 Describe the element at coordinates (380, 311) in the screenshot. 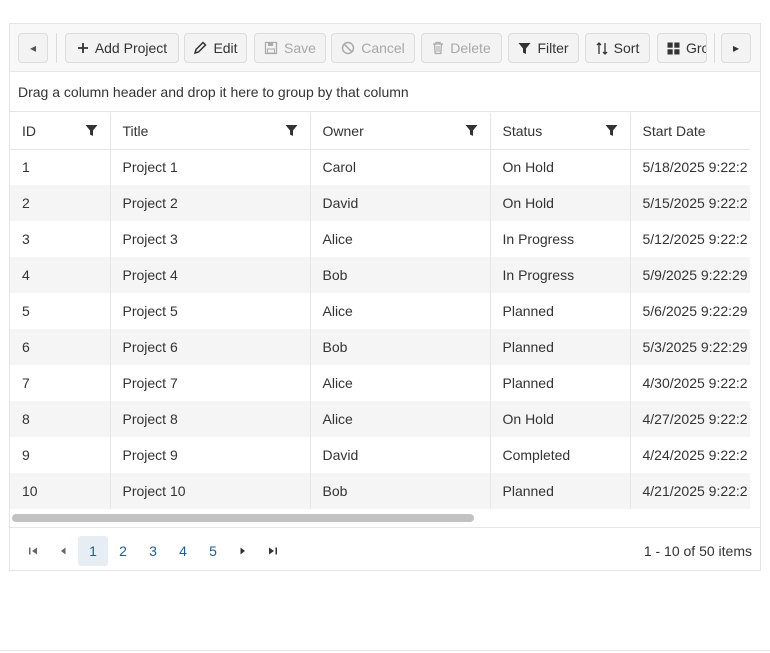

I see `table-row: 5 Project 5 Alice Planned 5/6/2025 9:22:29` at that location.